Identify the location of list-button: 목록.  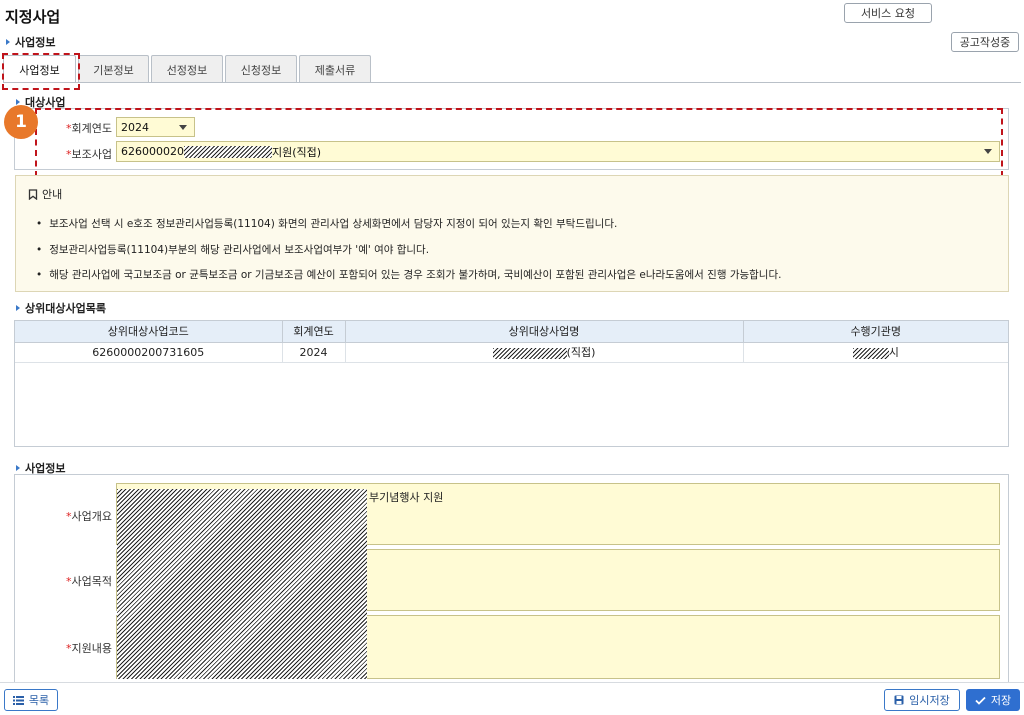
(31, 700).